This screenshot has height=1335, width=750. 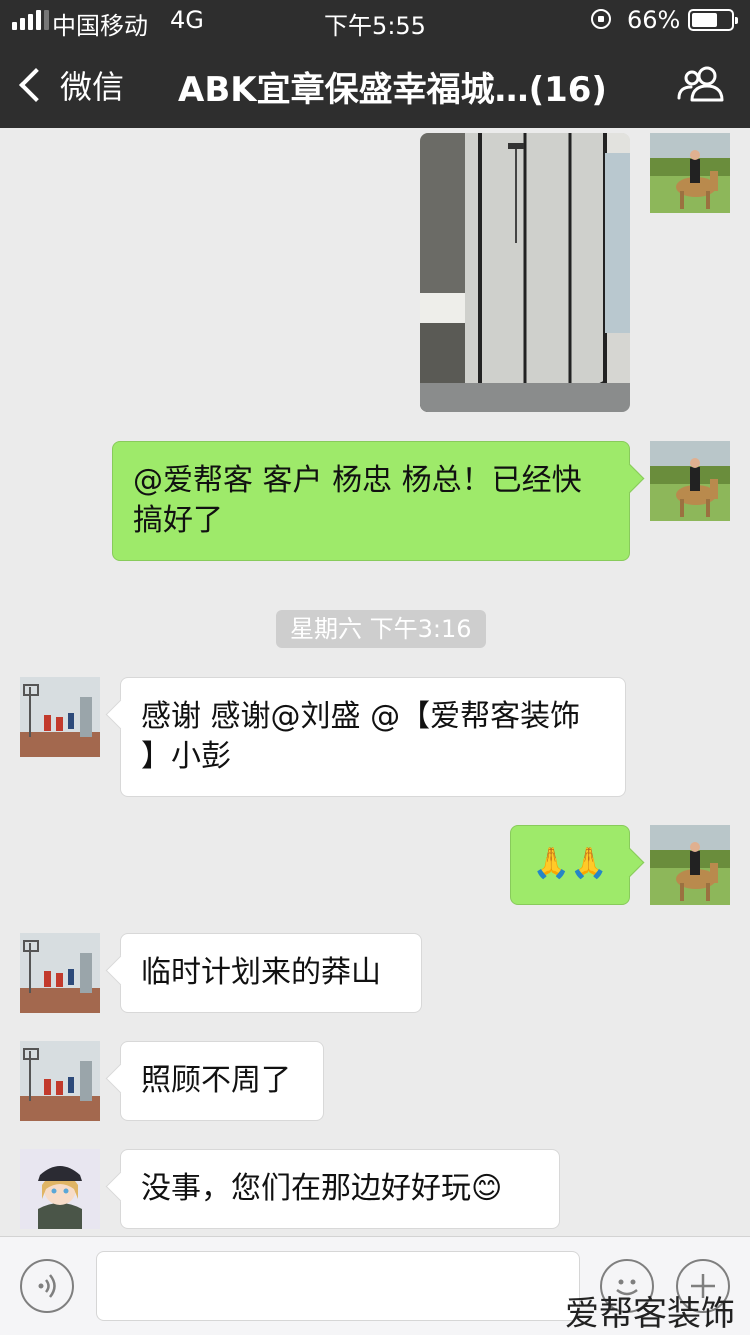 I want to click on battery-icon, so click(x=713, y=20).